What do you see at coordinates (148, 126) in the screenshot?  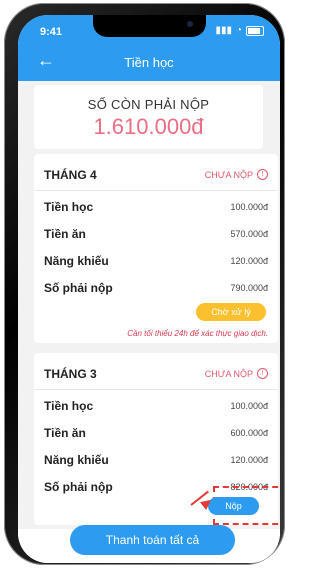 I see `balance-amount: 1.610.000đ` at bounding box center [148, 126].